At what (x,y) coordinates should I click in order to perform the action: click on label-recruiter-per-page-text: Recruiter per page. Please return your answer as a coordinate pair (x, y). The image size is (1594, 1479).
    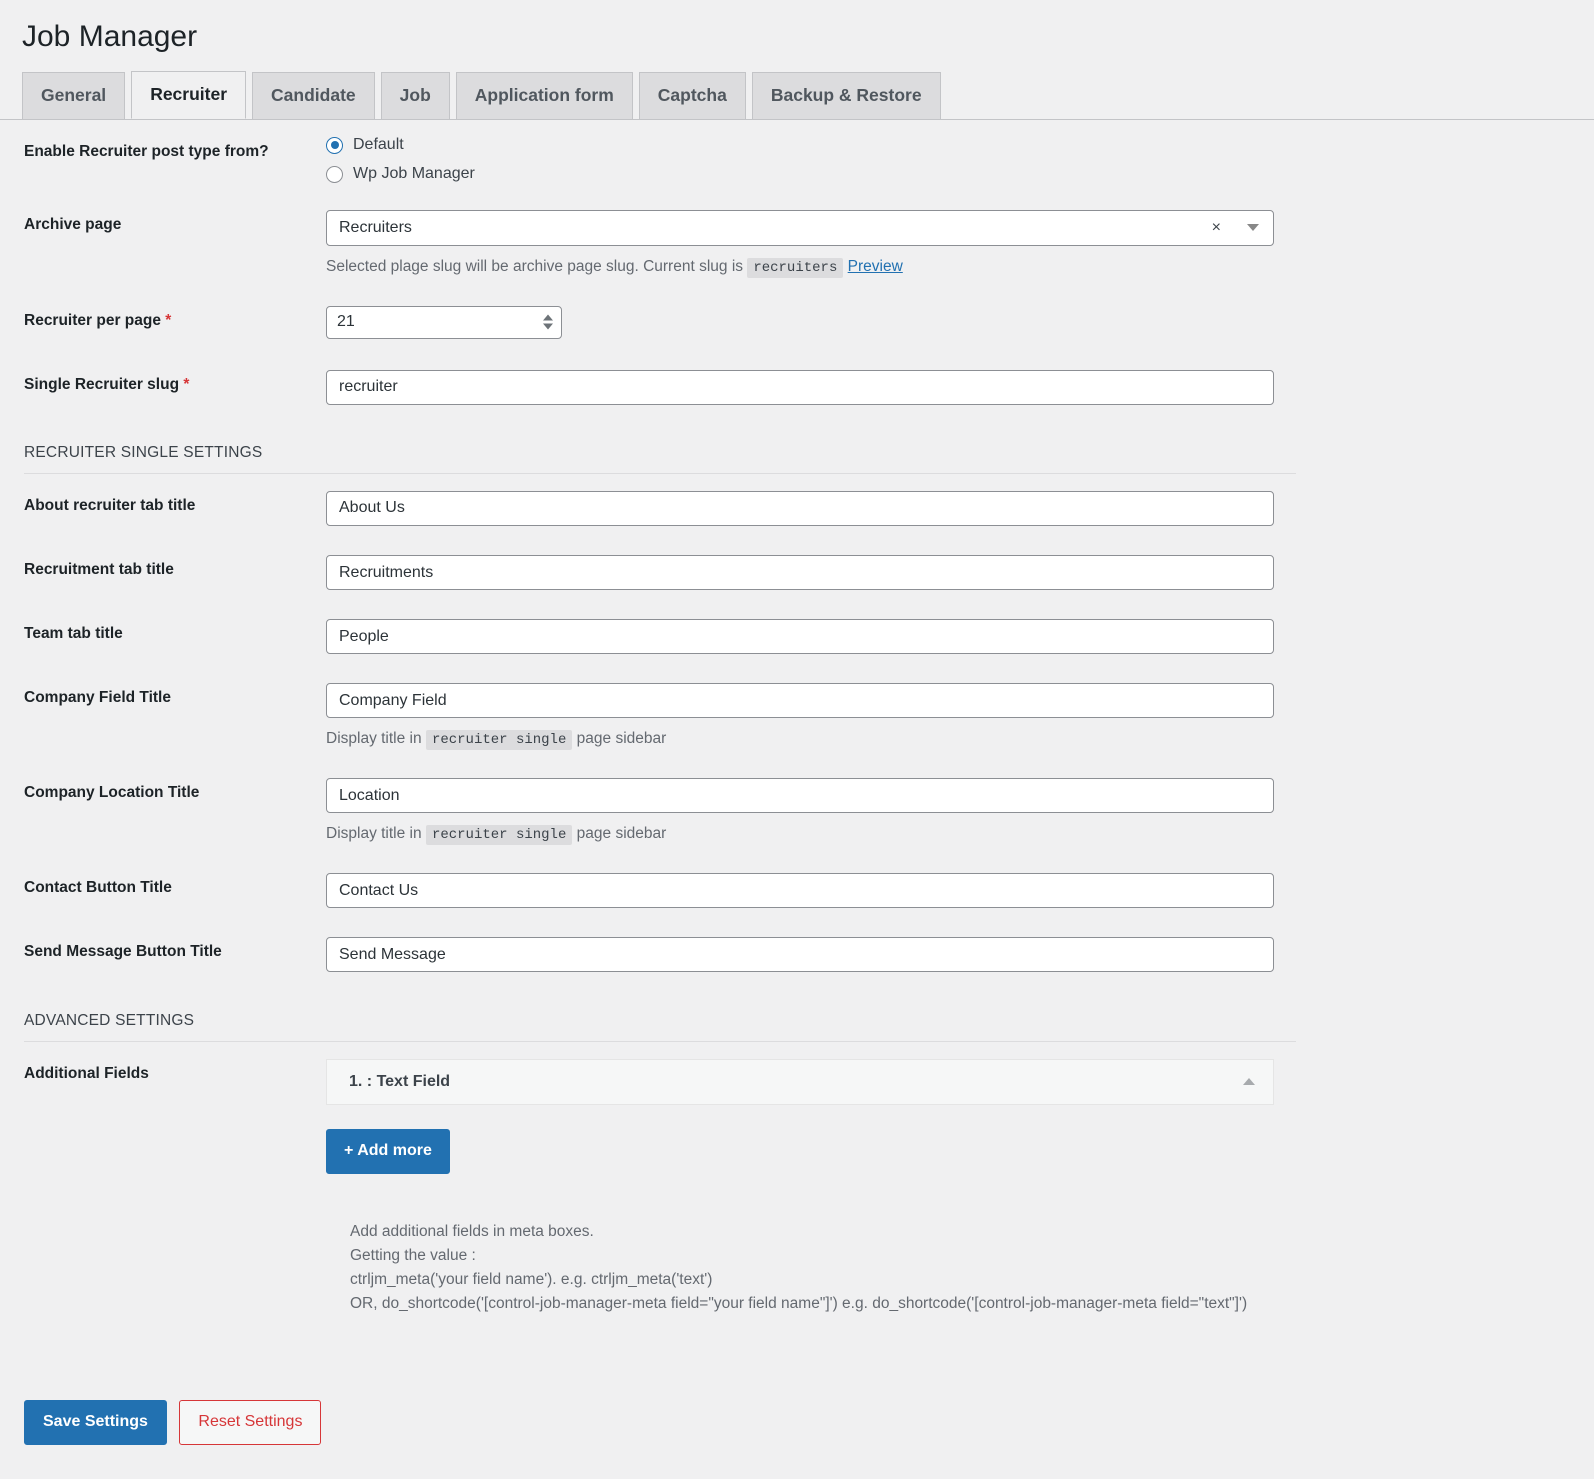
    Looking at the image, I should click on (92, 320).